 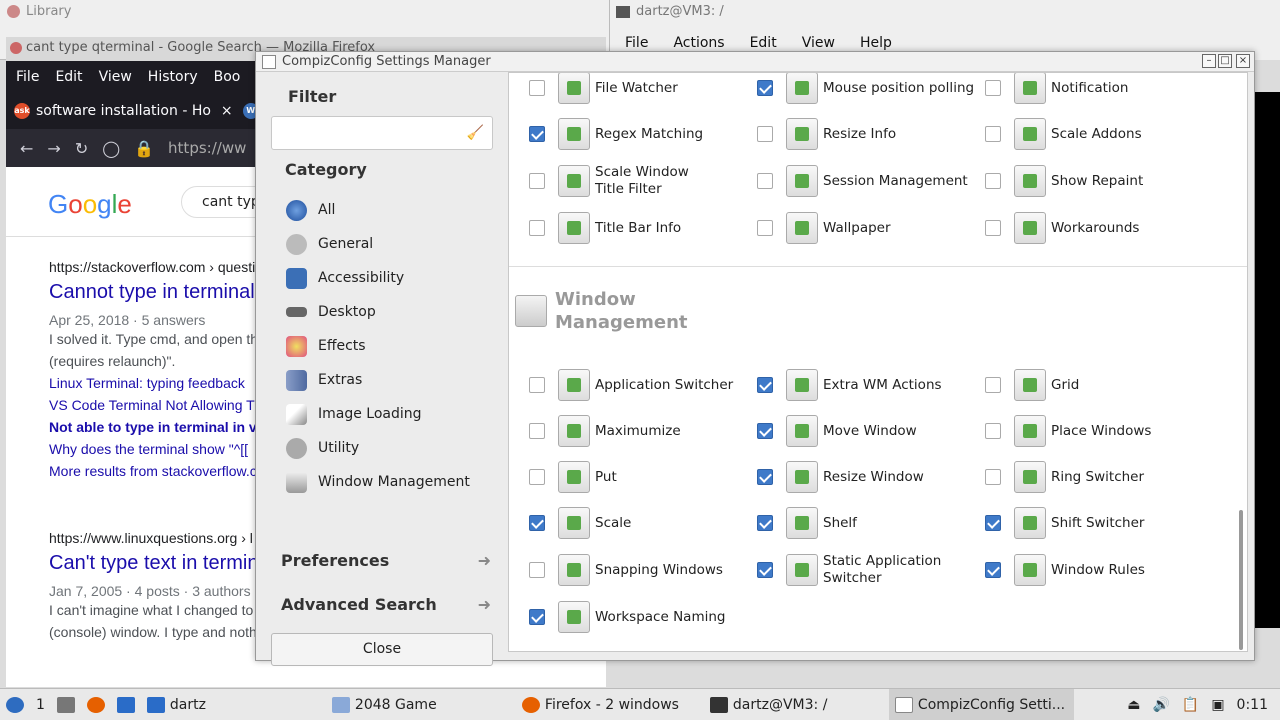 What do you see at coordinates (378, 448) in the screenshot?
I see `category-utility: Utility` at bounding box center [378, 448].